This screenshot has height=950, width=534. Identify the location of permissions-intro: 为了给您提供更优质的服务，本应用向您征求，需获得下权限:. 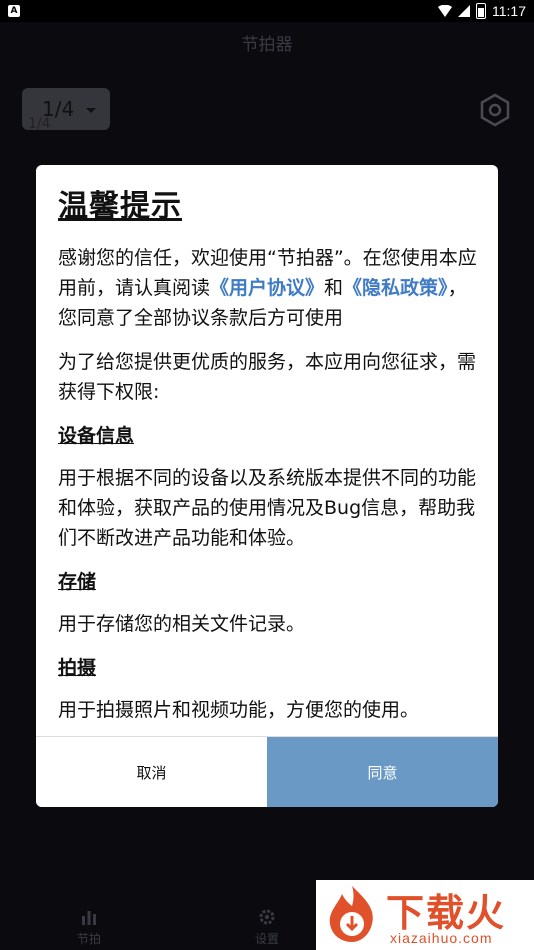
(267, 377).